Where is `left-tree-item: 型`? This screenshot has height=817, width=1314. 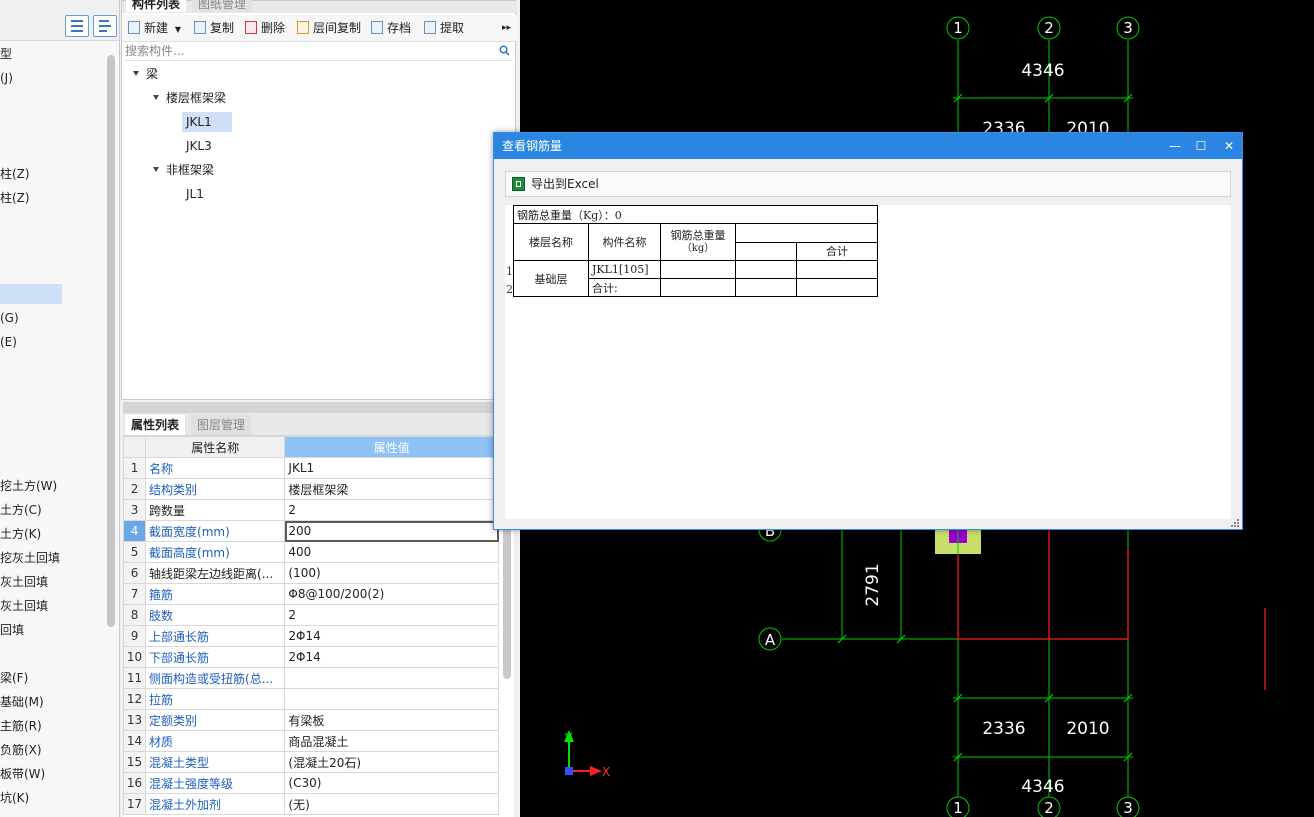
left-tree-item: 型 is located at coordinates (6, 54).